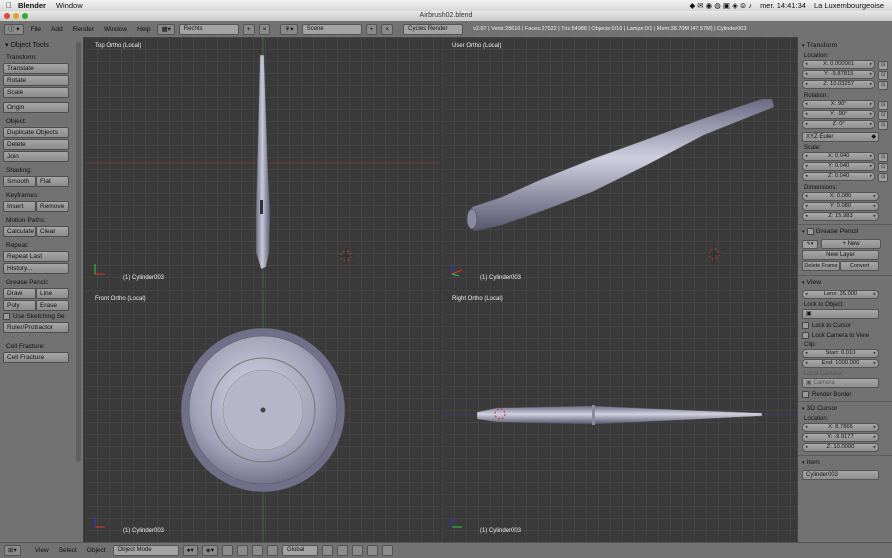 This screenshot has width=892, height=558. Describe the element at coordinates (839, 176) in the screenshot. I see `scale-z-field: ◂ Z: 0.040 ▸` at that location.